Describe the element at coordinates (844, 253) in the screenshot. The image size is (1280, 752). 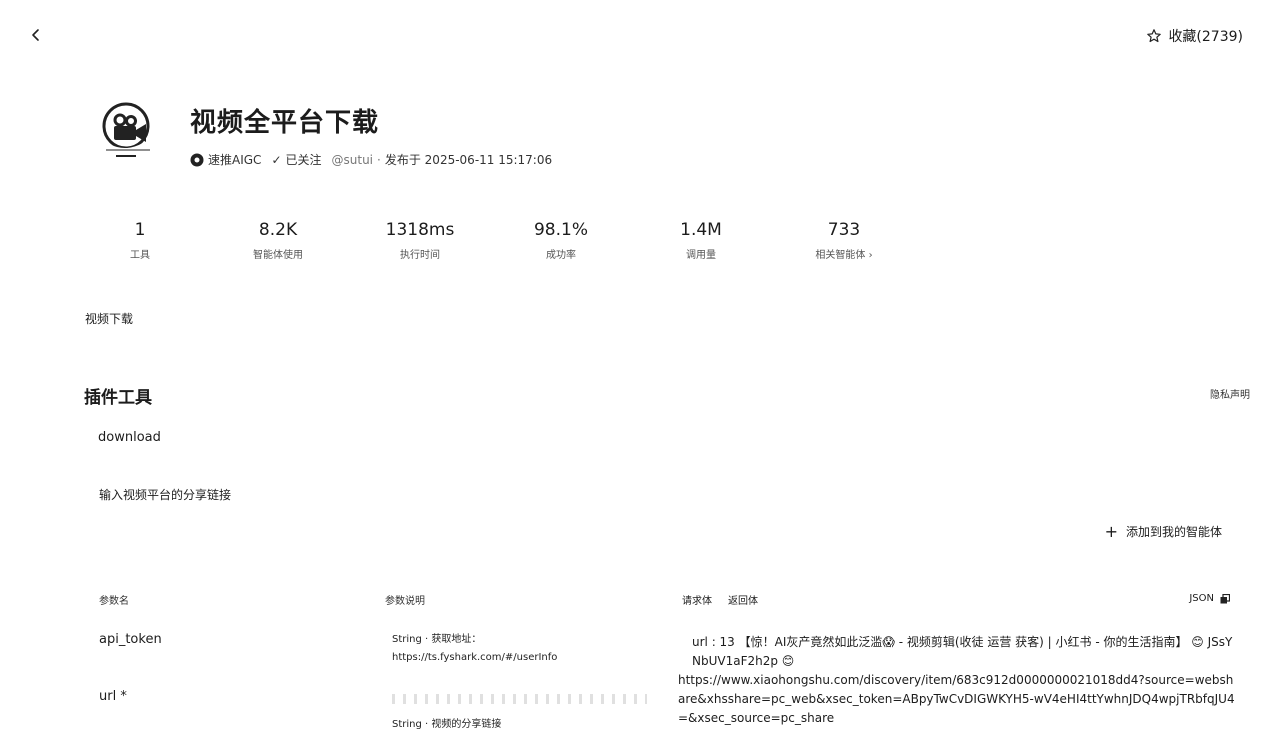
I see `stat-label: 相关智能体 ›` at that location.